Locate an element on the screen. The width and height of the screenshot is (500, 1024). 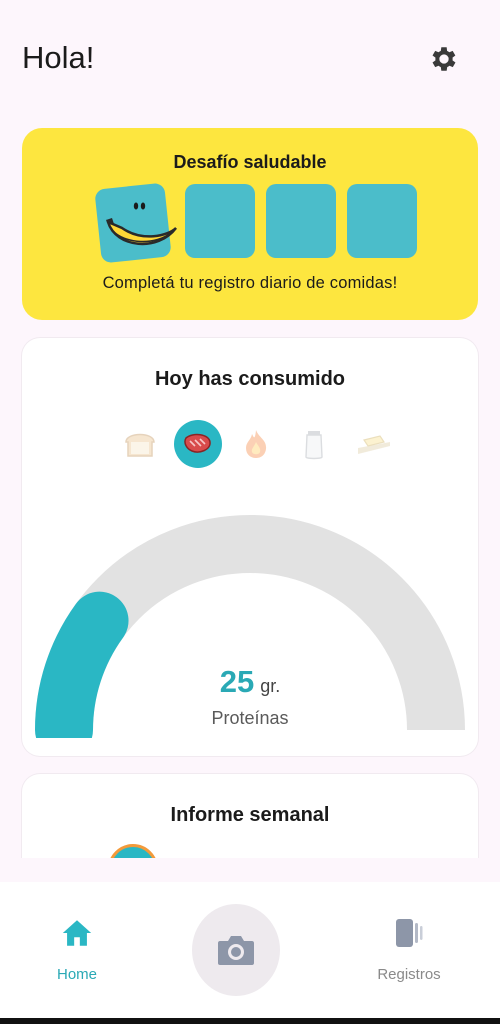
nutrient-label: Proteínas is located at coordinates (250, 718).